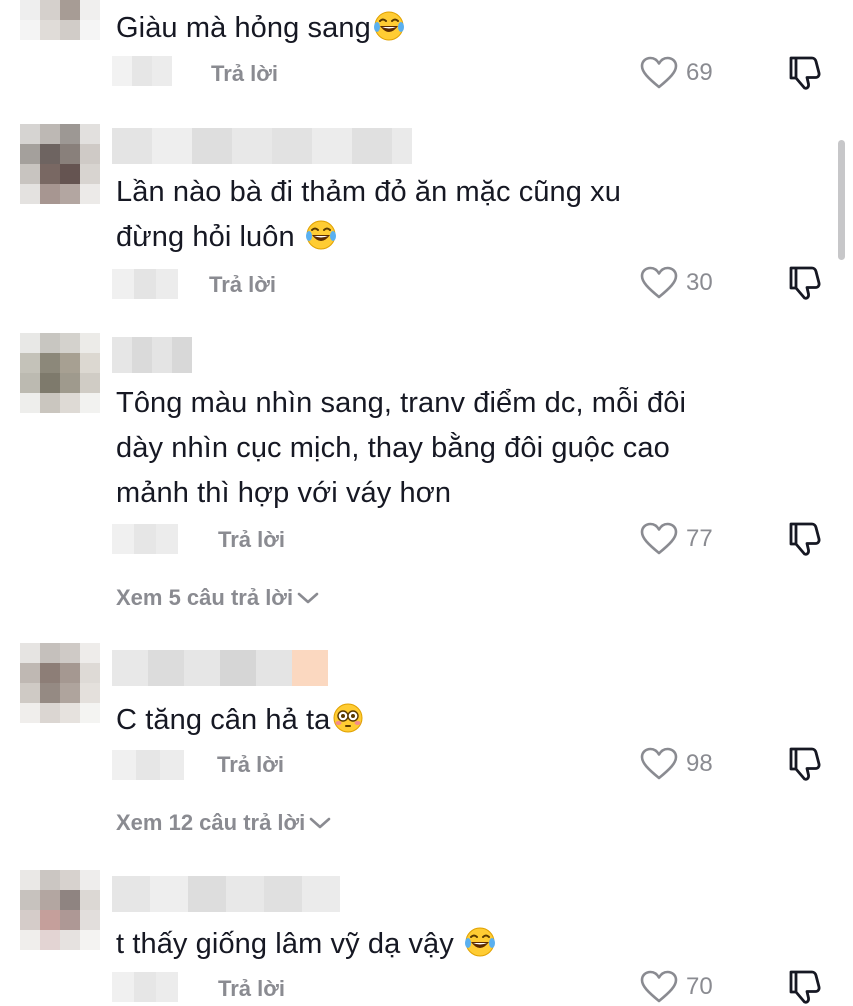  I want to click on view-replies-button: Xem 5 câu trả lời, so click(218, 598).